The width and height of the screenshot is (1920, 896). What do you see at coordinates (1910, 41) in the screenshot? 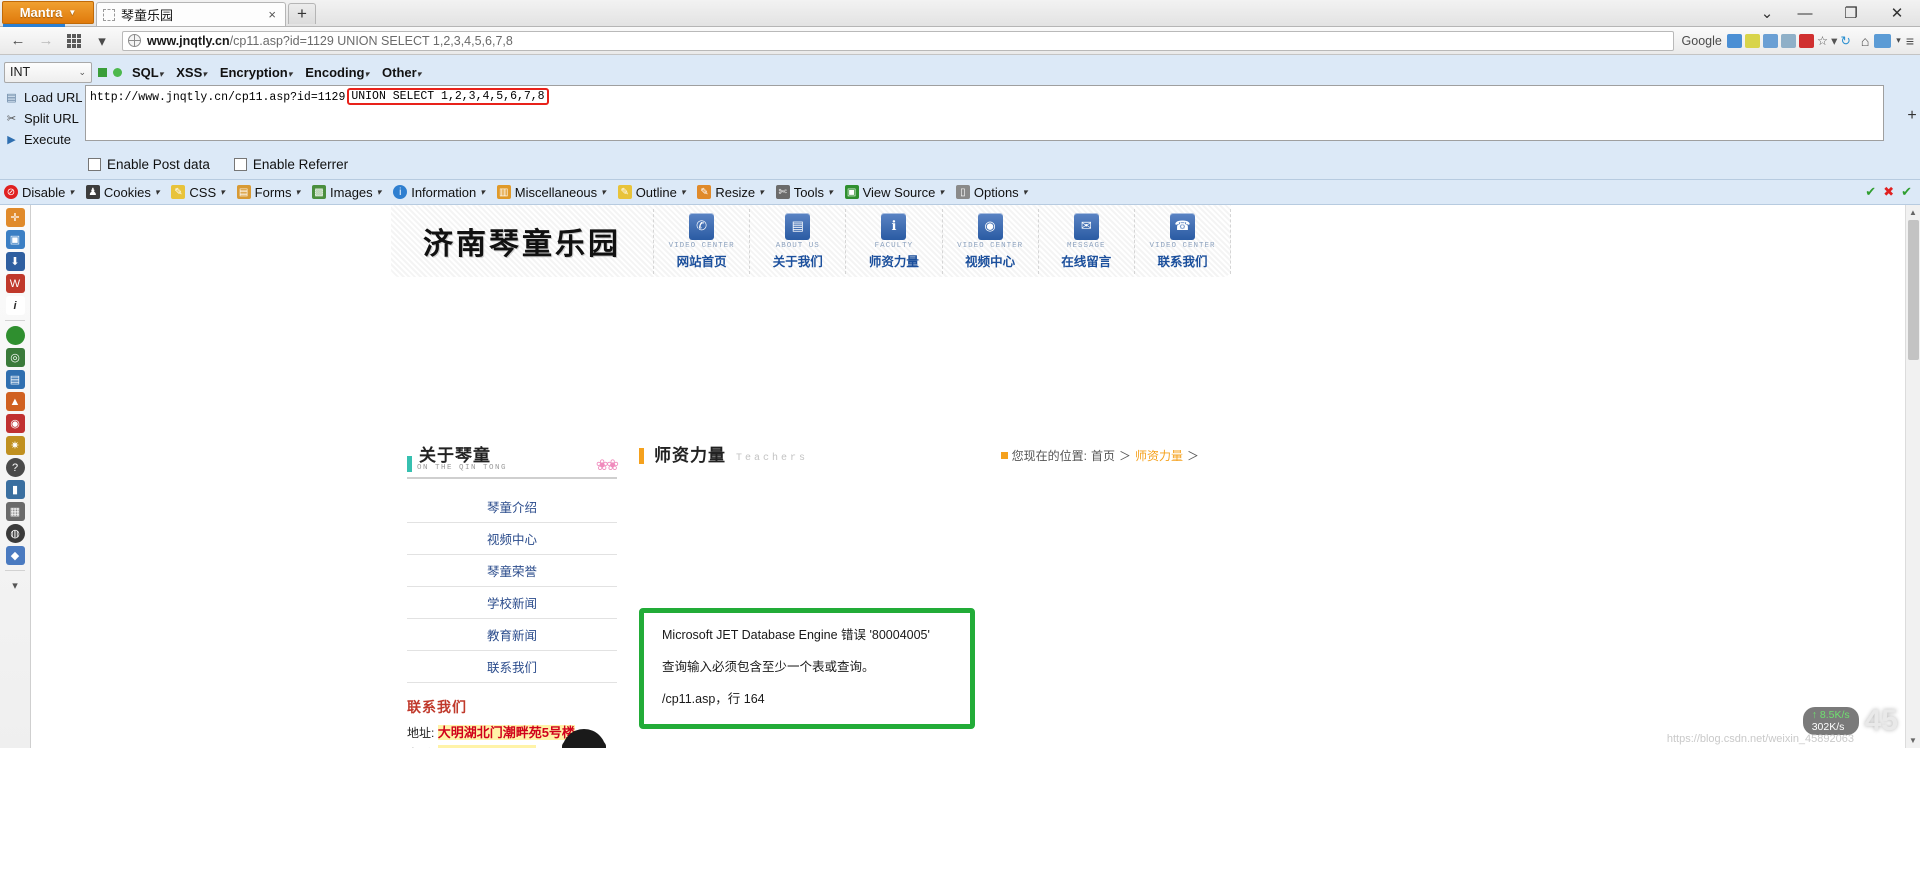
I see `menu-icon: ≡` at bounding box center [1910, 41].